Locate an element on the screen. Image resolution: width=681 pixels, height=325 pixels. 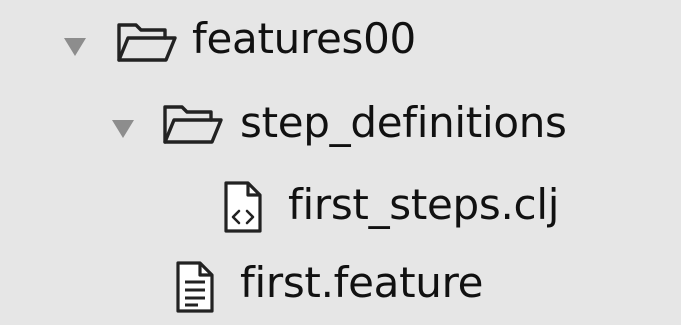
tree-item-label: step_definitions is located at coordinates (403, 122).